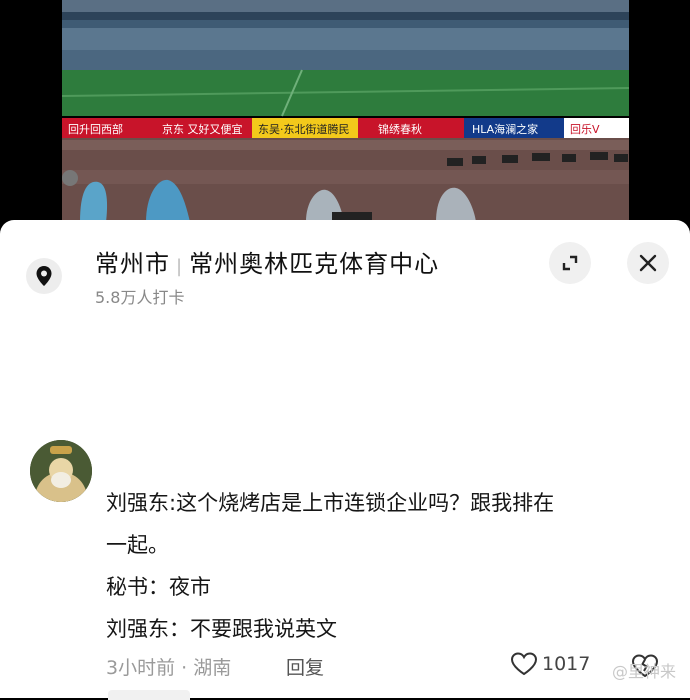  What do you see at coordinates (505, 129) in the screenshot?
I see `ad-board-text: HLA海澜之家` at bounding box center [505, 129].